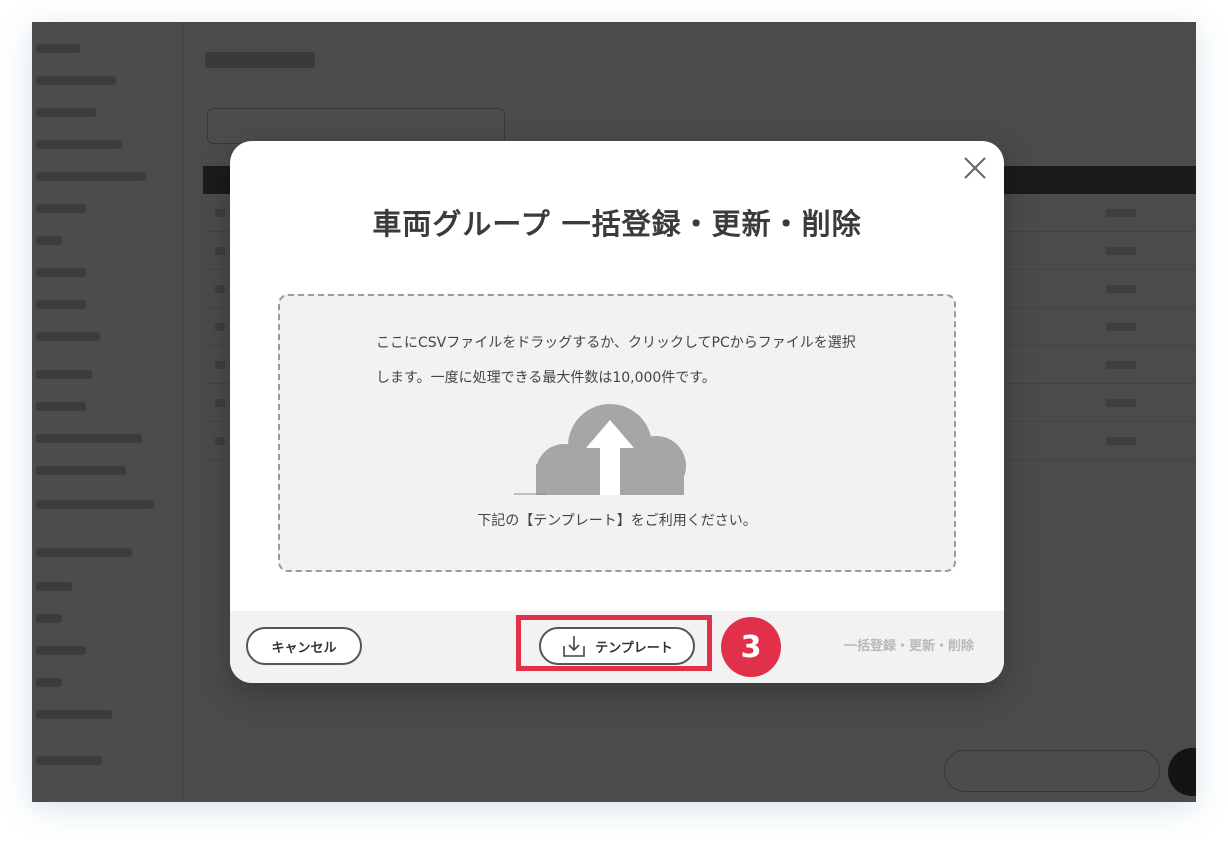 This screenshot has height=844, width=1228. Describe the element at coordinates (909, 644) in the screenshot. I see `bulk-submit-button: 一括登録・更新・削除` at that location.